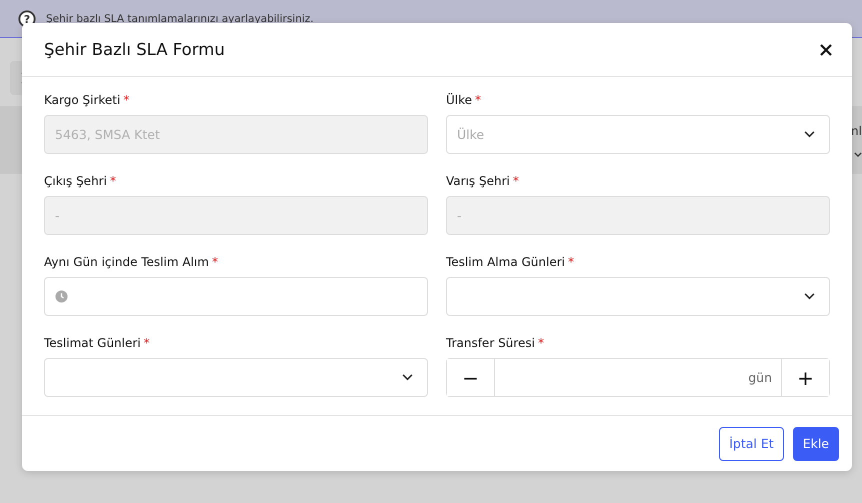 The width and height of the screenshot is (862, 503). What do you see at coordinates (815, 443) in the screenshot?
I see `add-button: Ekle` at bounding box center [815, 443].